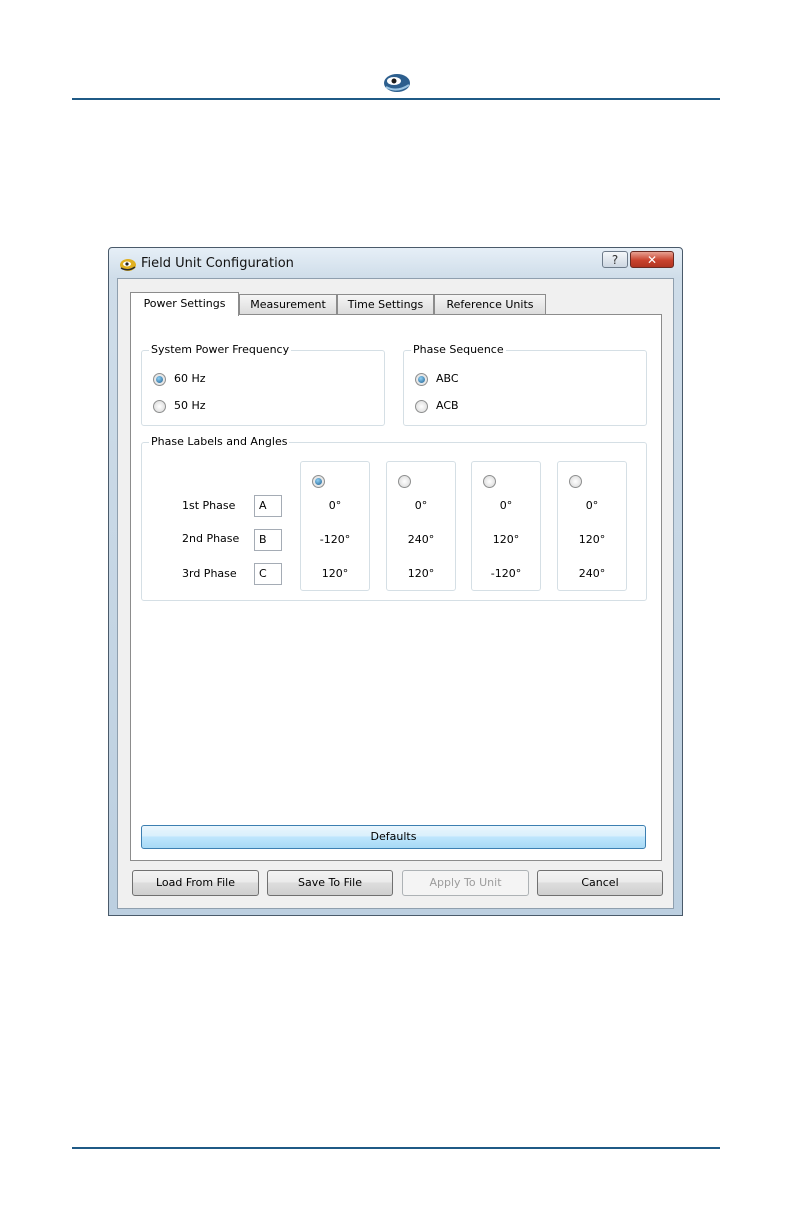  What do you see at coordinates (447, 405) in the screenshot?
I see `radio-label: ACB` at bounding box center [447, 405].